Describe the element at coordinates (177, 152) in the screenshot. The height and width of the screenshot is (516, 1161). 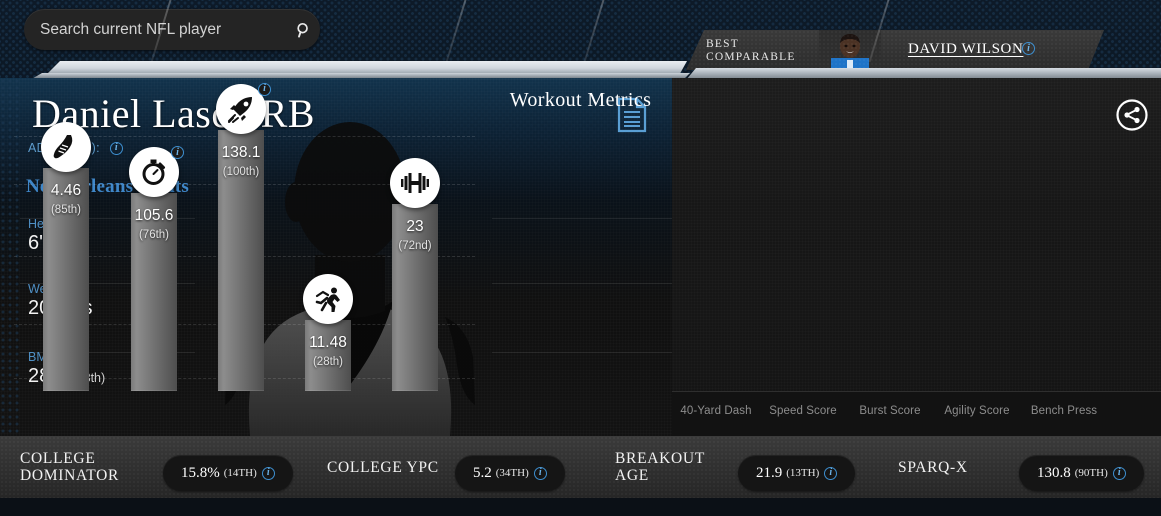
I see `speed-score-info-icon: i` at that location.